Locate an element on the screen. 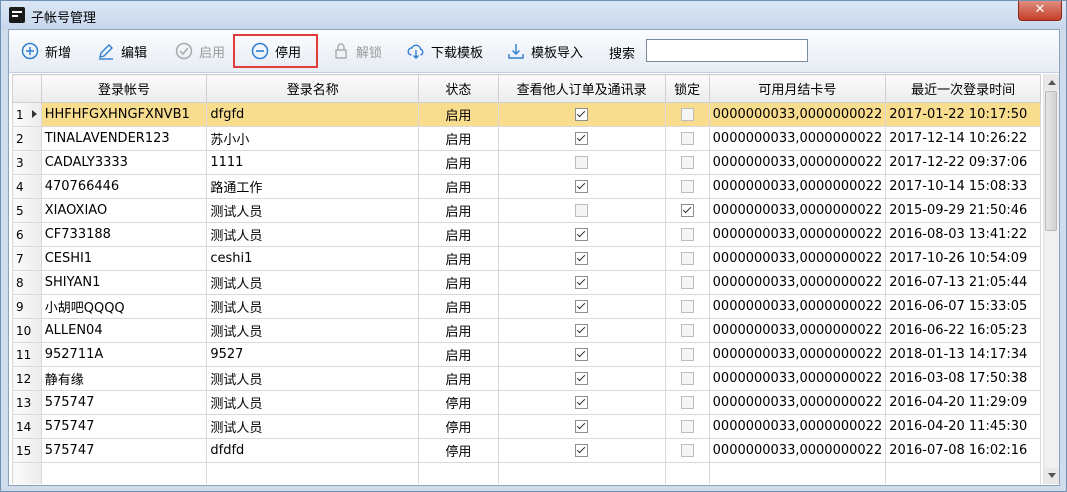 The width and height of the screenshot is (1067, 492). cell-name: 苏小小 is located at coordinates (313, 138).